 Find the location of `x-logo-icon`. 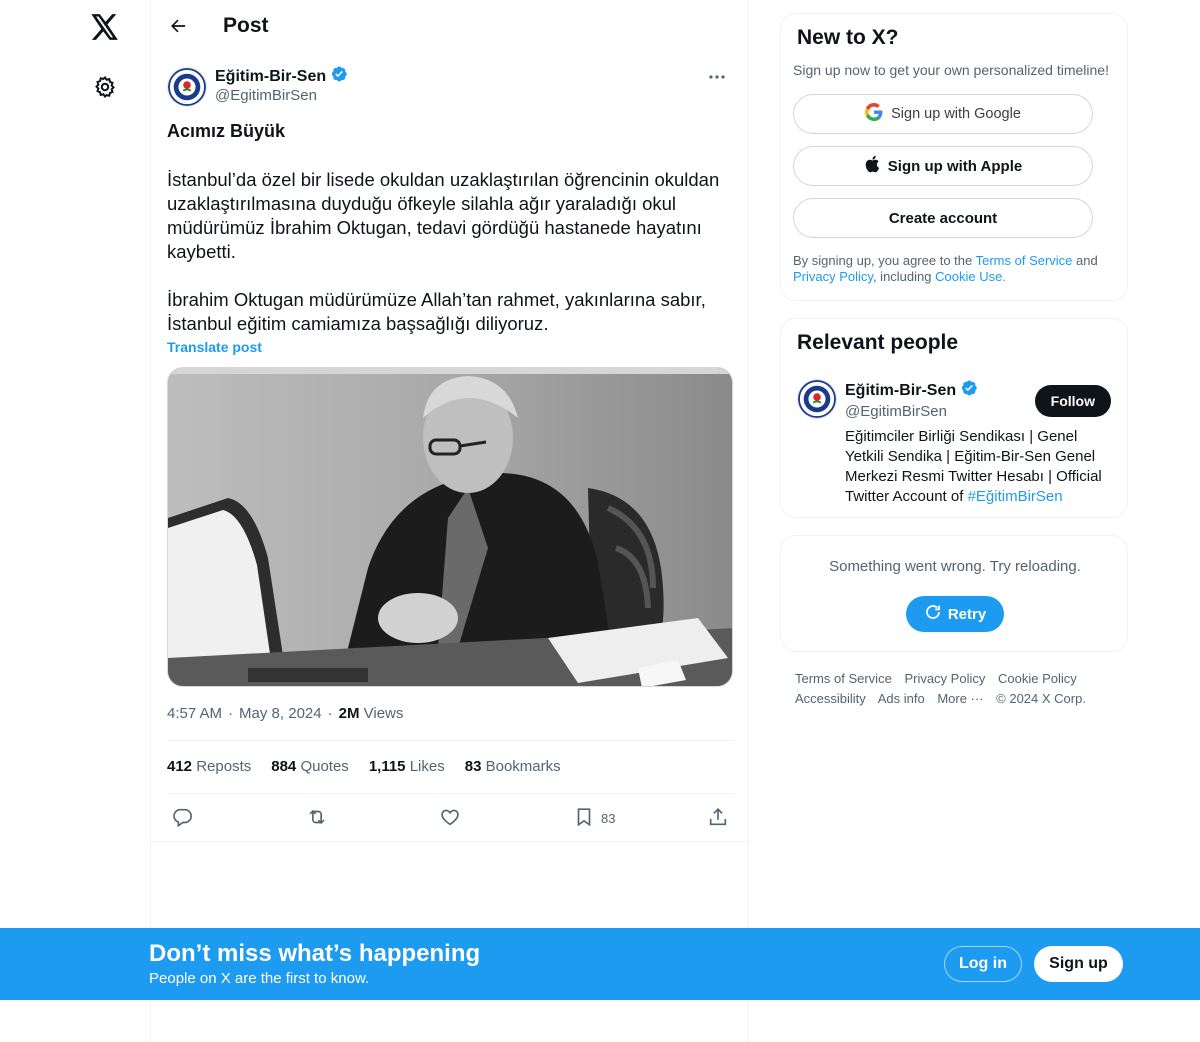

x-logo-icon is located at coordinates (105, 27).